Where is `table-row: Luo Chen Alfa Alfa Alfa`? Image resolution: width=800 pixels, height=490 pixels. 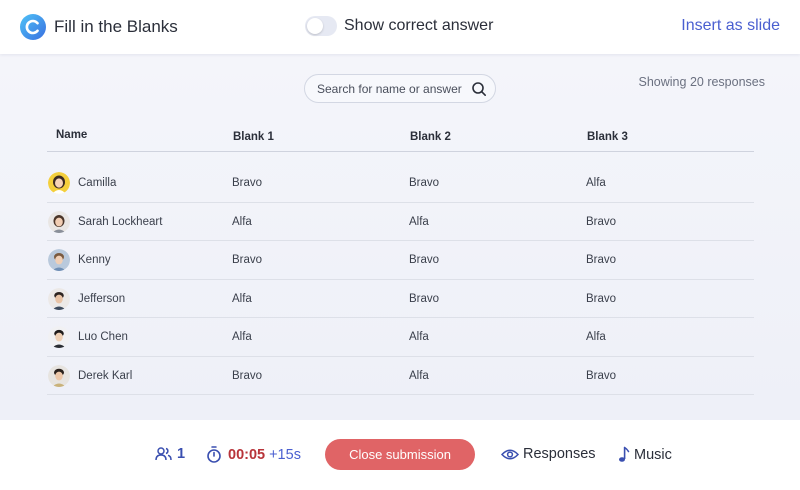 table-row: Luo Chen Alfa Alfa Alfa is located at coordinates (400, 337).